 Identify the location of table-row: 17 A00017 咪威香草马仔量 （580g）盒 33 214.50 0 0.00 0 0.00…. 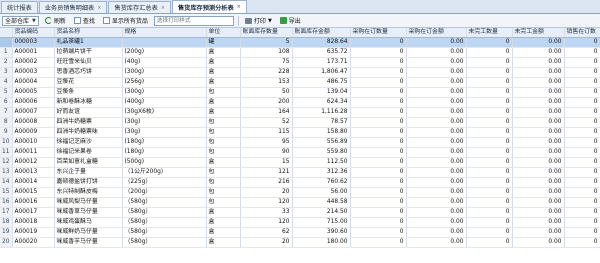
(300, 213).